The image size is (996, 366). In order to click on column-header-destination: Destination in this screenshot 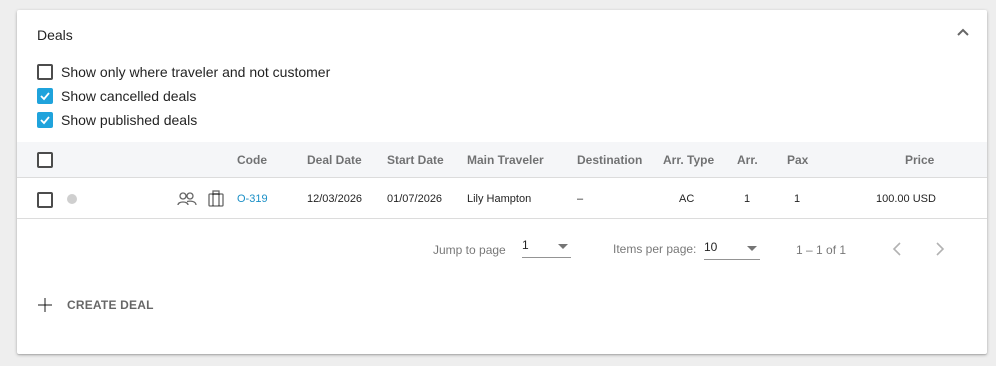, I will do `click(609, 160)`.